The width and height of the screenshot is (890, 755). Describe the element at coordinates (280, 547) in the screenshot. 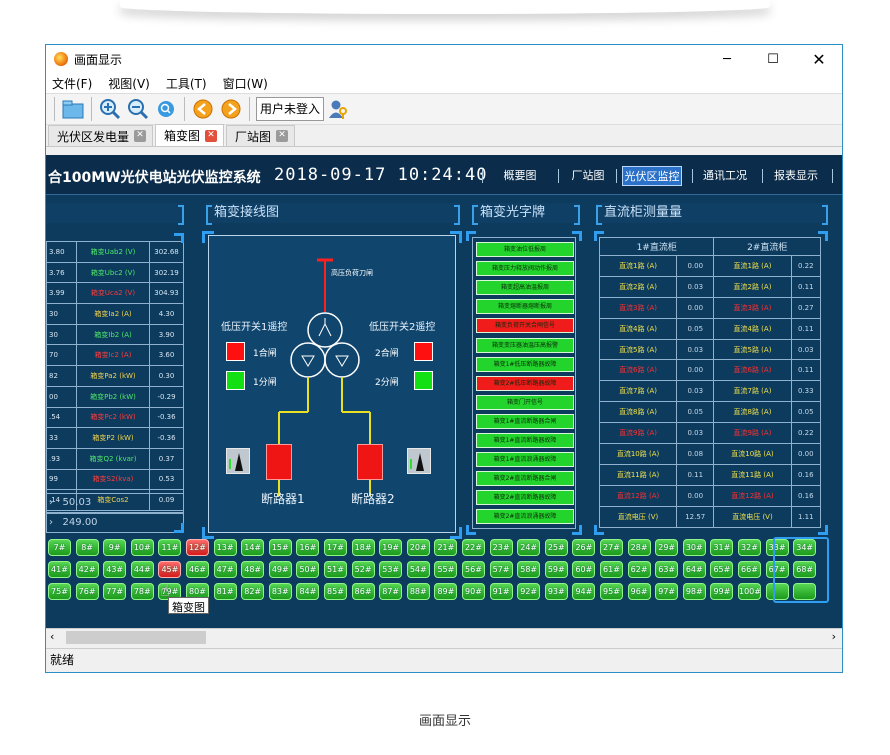

I see `unit-button: 15#` at that location.